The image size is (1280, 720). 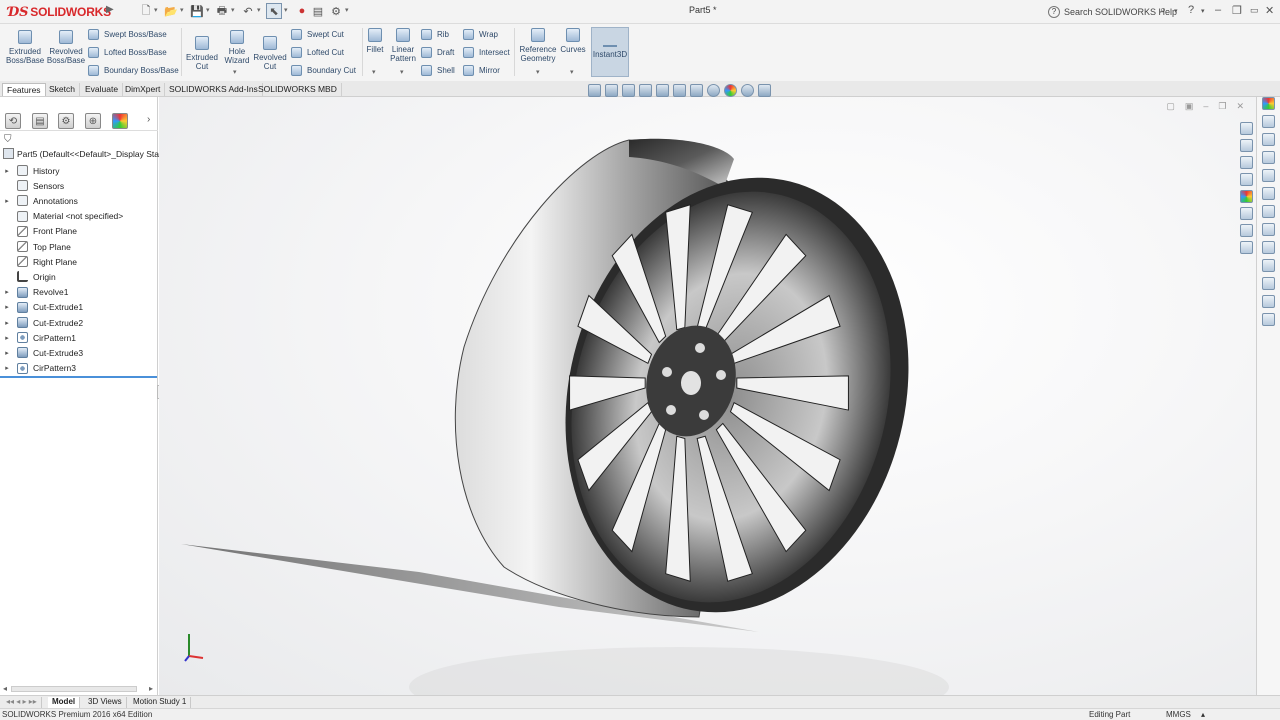 I want to click on rollback-bar, so click(x=78, y=377).